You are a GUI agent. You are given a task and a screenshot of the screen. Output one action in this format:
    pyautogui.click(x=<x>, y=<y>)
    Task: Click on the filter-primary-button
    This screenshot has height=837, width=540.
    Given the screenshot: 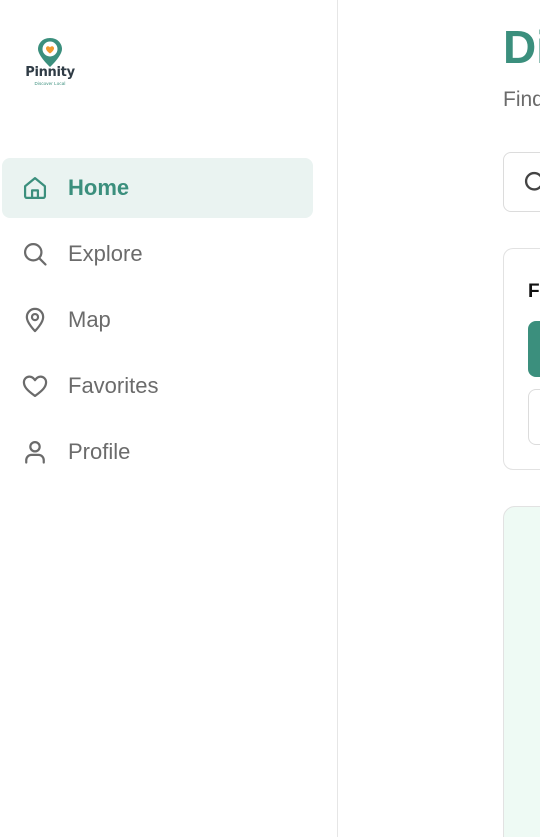 What is the action you would take?
    pyautogui.click(x=534, y=349)
    